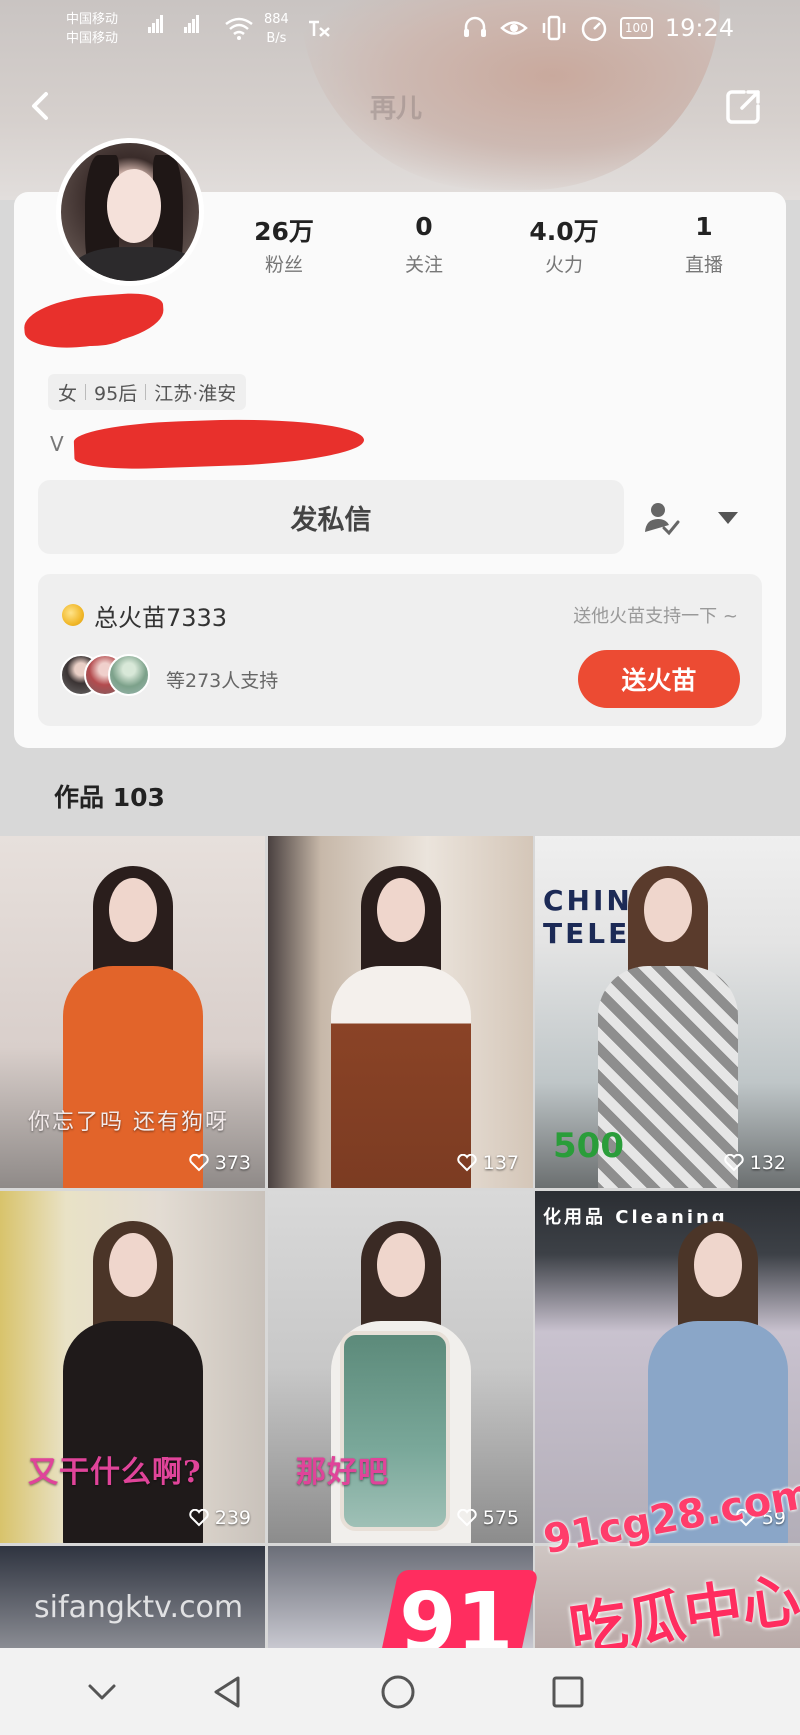 This screenshot has width=800, height=1735. I want to click on battery-level: 100, so click(636, 28).